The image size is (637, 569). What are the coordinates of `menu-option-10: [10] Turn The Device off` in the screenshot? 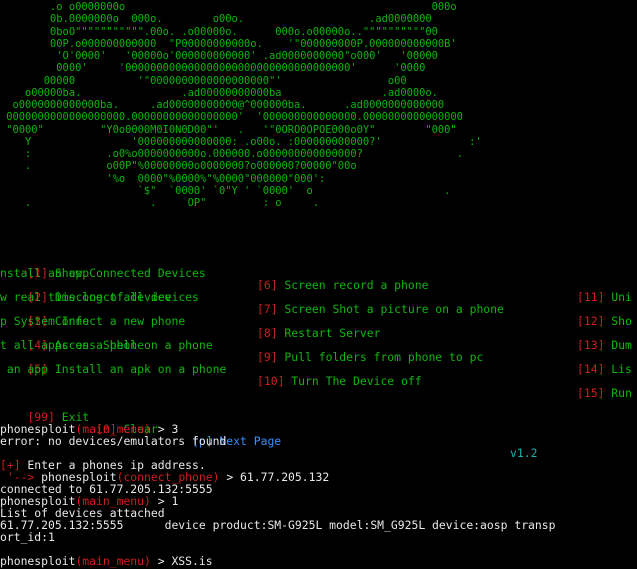 It's located at (339, 381).